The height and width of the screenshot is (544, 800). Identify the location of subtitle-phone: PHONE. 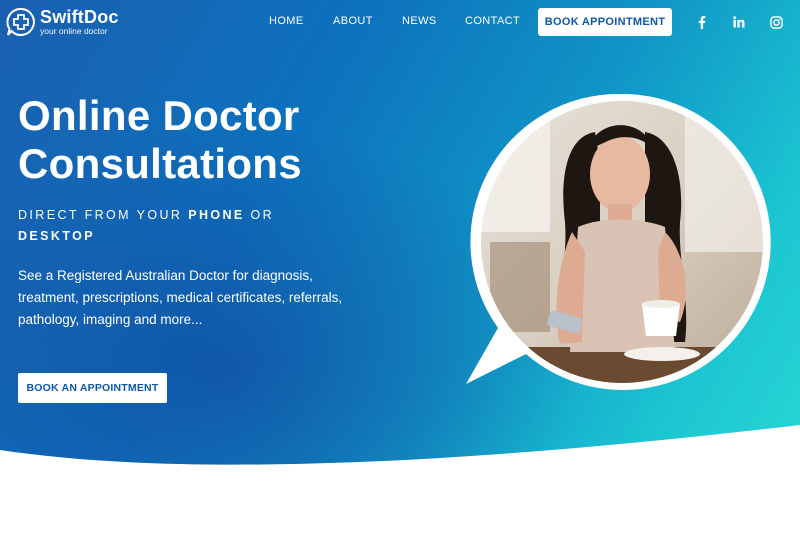
(216, 215).